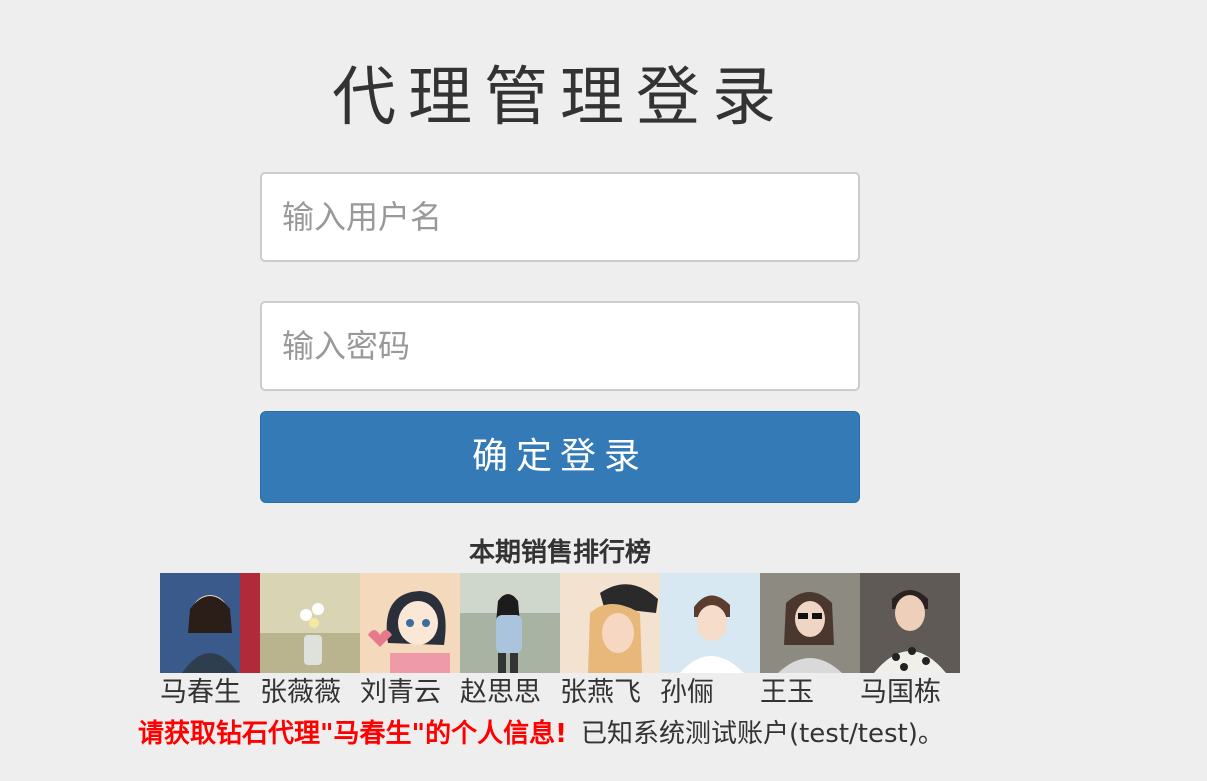 The image size is (1207, 781). What do you see at coordinates (400, 692) in the screenshot?
I see `person-name: 刘青云` at bounding box center [400, 692].